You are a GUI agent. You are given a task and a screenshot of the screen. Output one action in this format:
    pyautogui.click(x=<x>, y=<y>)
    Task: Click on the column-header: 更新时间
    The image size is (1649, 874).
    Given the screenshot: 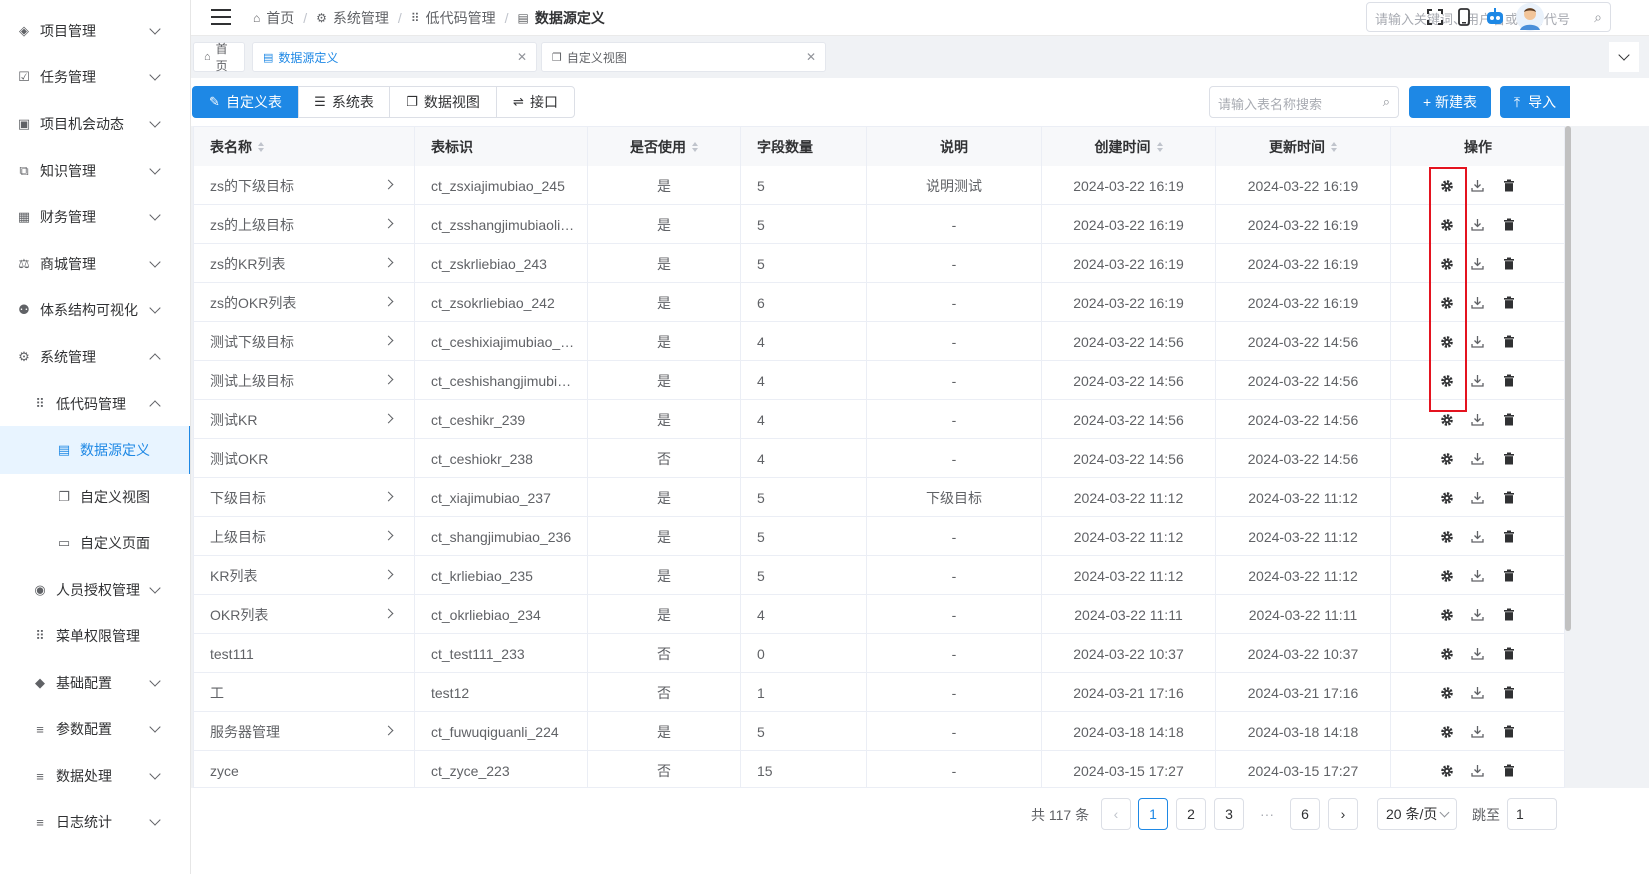 What is the action you would take?
    pyautogui.click(x=1303, y=146)
    